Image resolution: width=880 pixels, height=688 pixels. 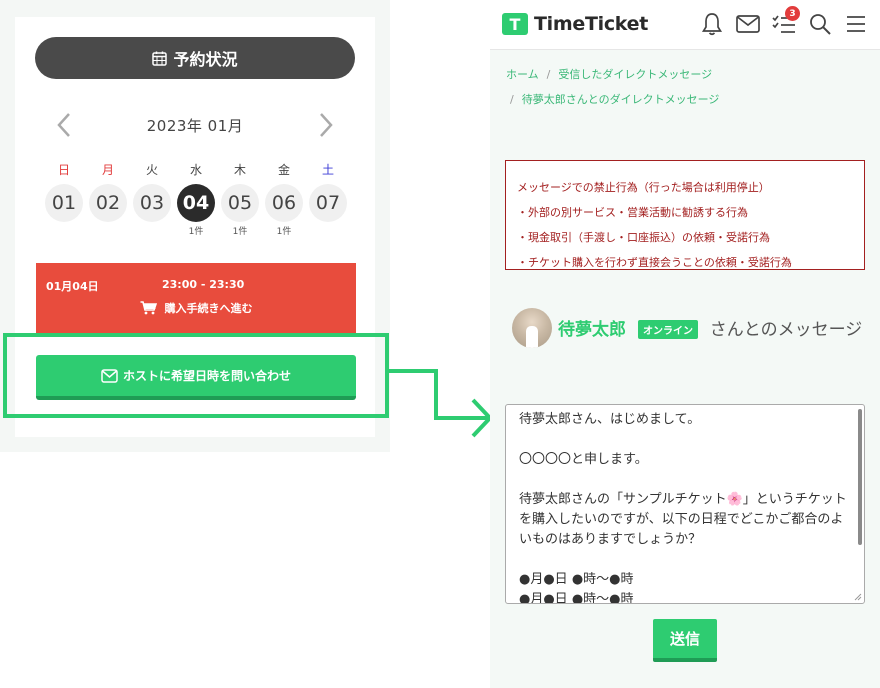 I want to click on logo-mark: T, so click(x=515, y=24).